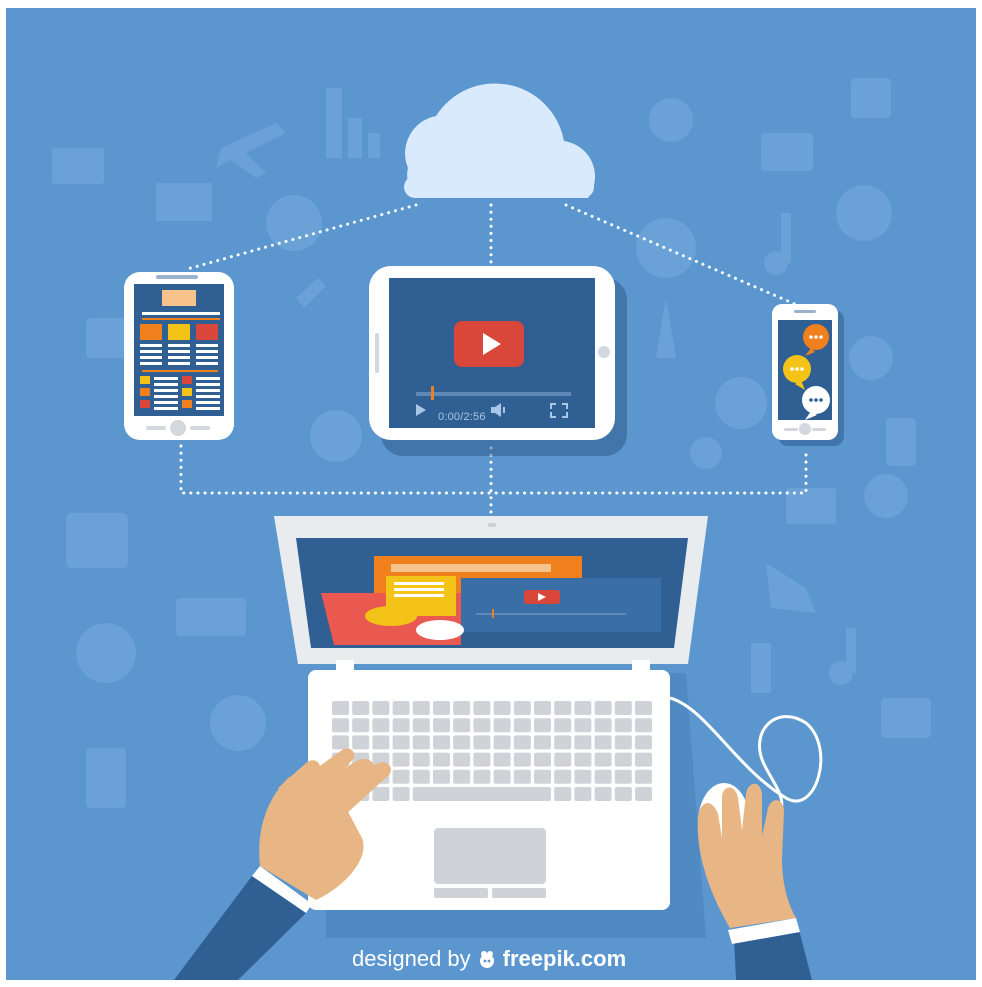 The image size is (982, 987). I want to click on play-circle-icon, so click(294, 223).